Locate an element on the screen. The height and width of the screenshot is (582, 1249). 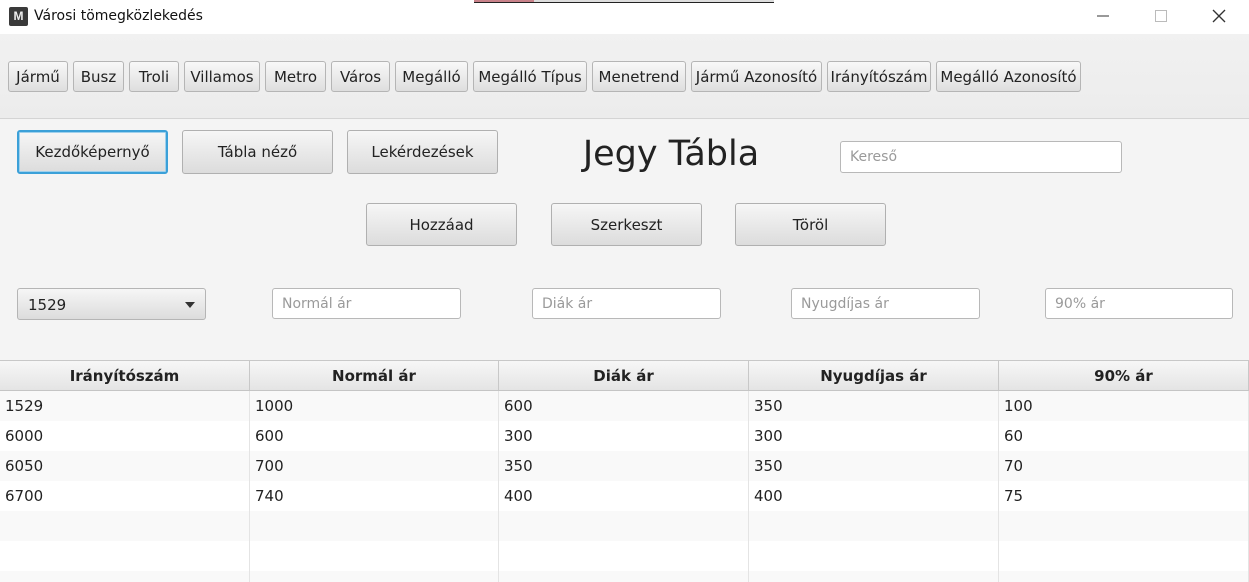
table-cell: 740 is located at coordinates (374, 496).